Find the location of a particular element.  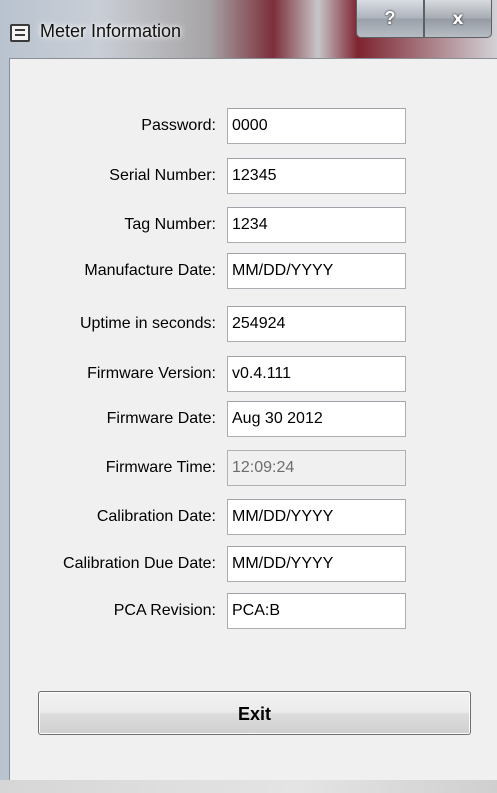

firmware-time-label: Firmware Time: is located at coordinates (160, 467).